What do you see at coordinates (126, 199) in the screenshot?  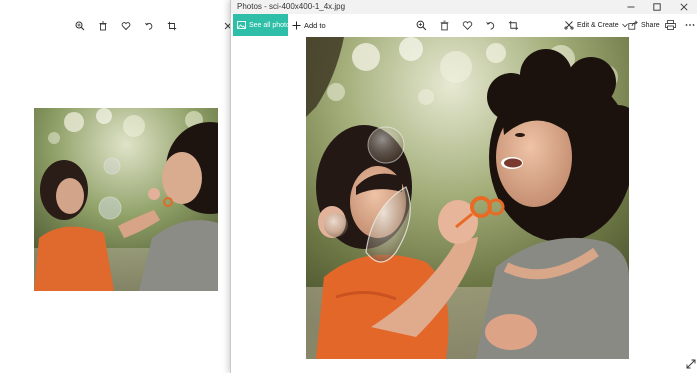 I see `background-photo` at bounding box center [126, 199].